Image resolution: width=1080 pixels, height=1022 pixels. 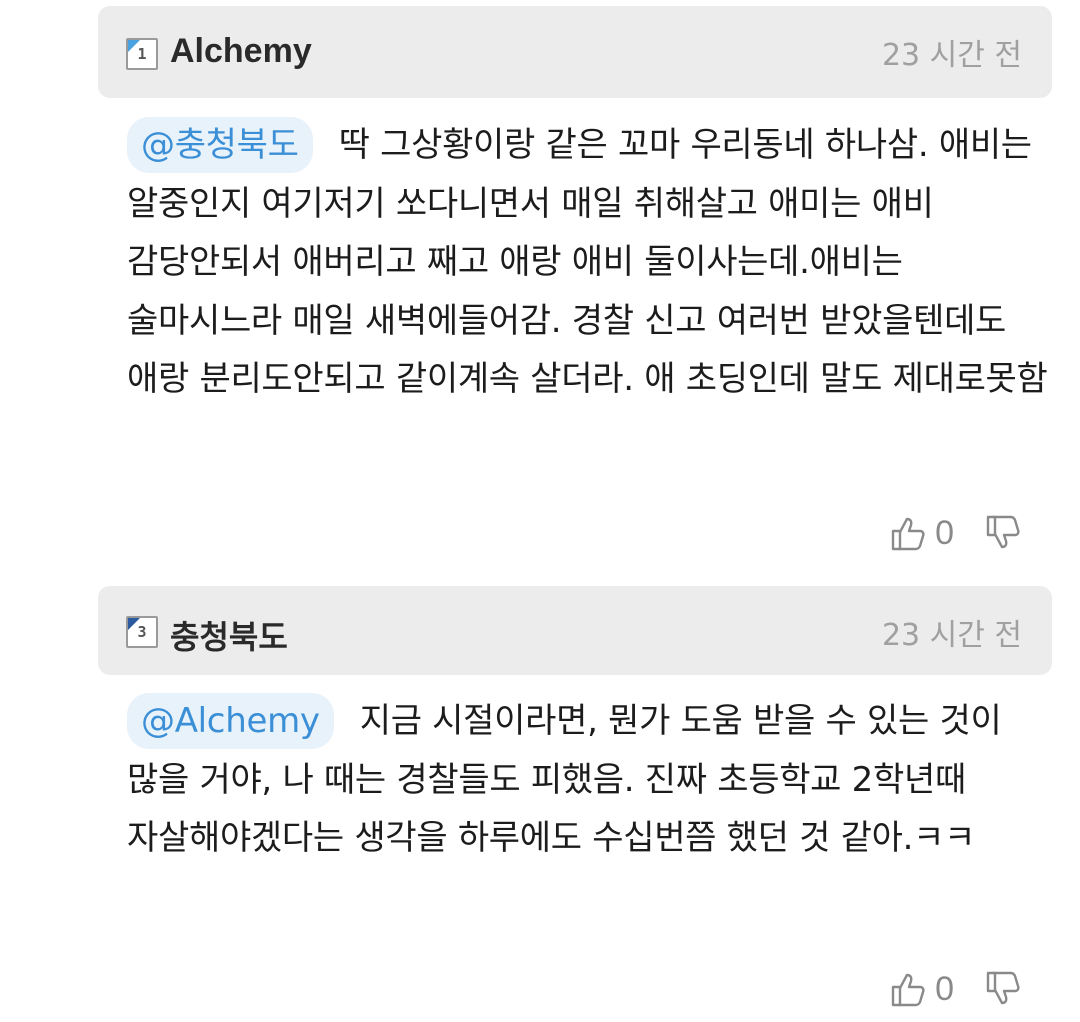 I want to click on level-badge-icon: 3, so click(x=142, y=632).